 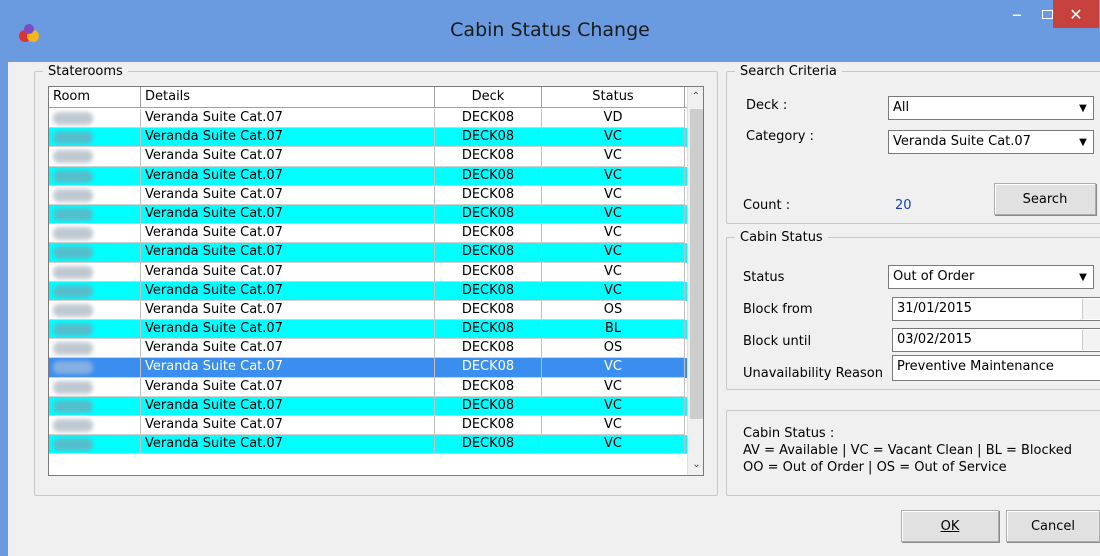 I want to click on status-cell: BL, so click(x=613, y=330).